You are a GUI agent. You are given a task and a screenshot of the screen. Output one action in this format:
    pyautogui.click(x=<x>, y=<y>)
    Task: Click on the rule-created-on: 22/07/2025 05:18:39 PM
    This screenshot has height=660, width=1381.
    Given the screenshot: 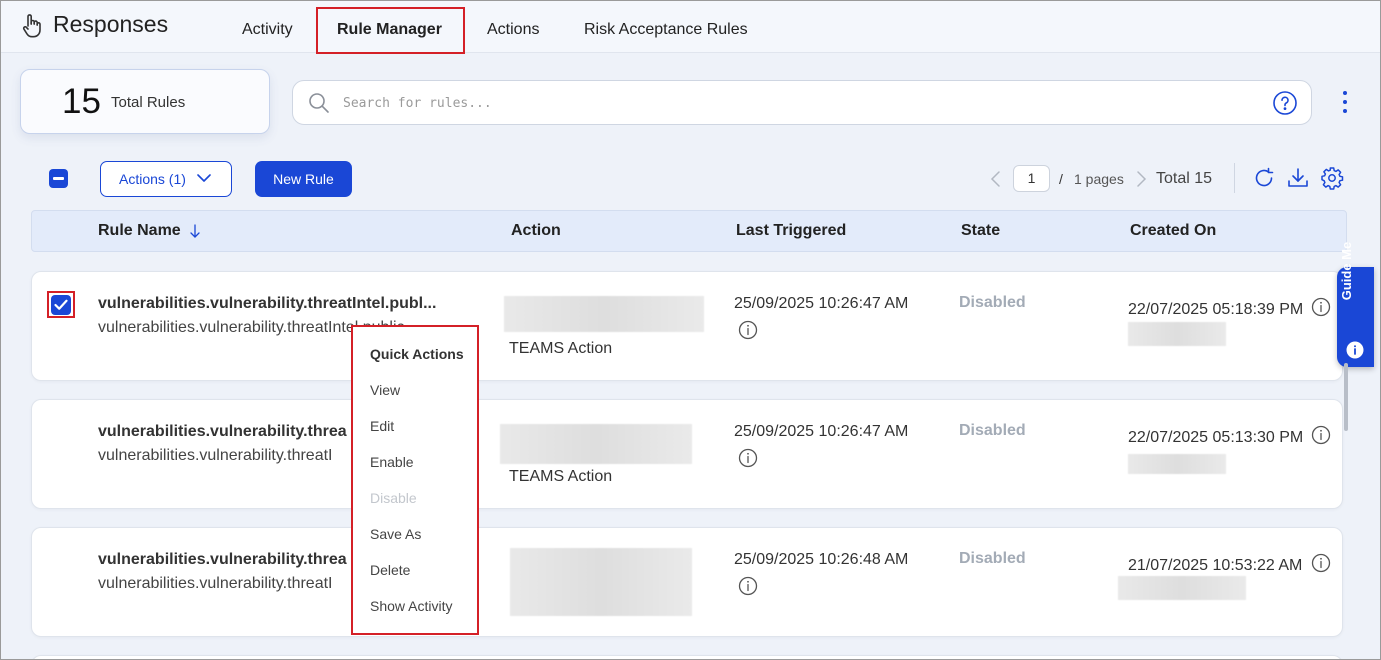 What is the action you would take?
    pyautogui.click(x=1216, y=309)
    